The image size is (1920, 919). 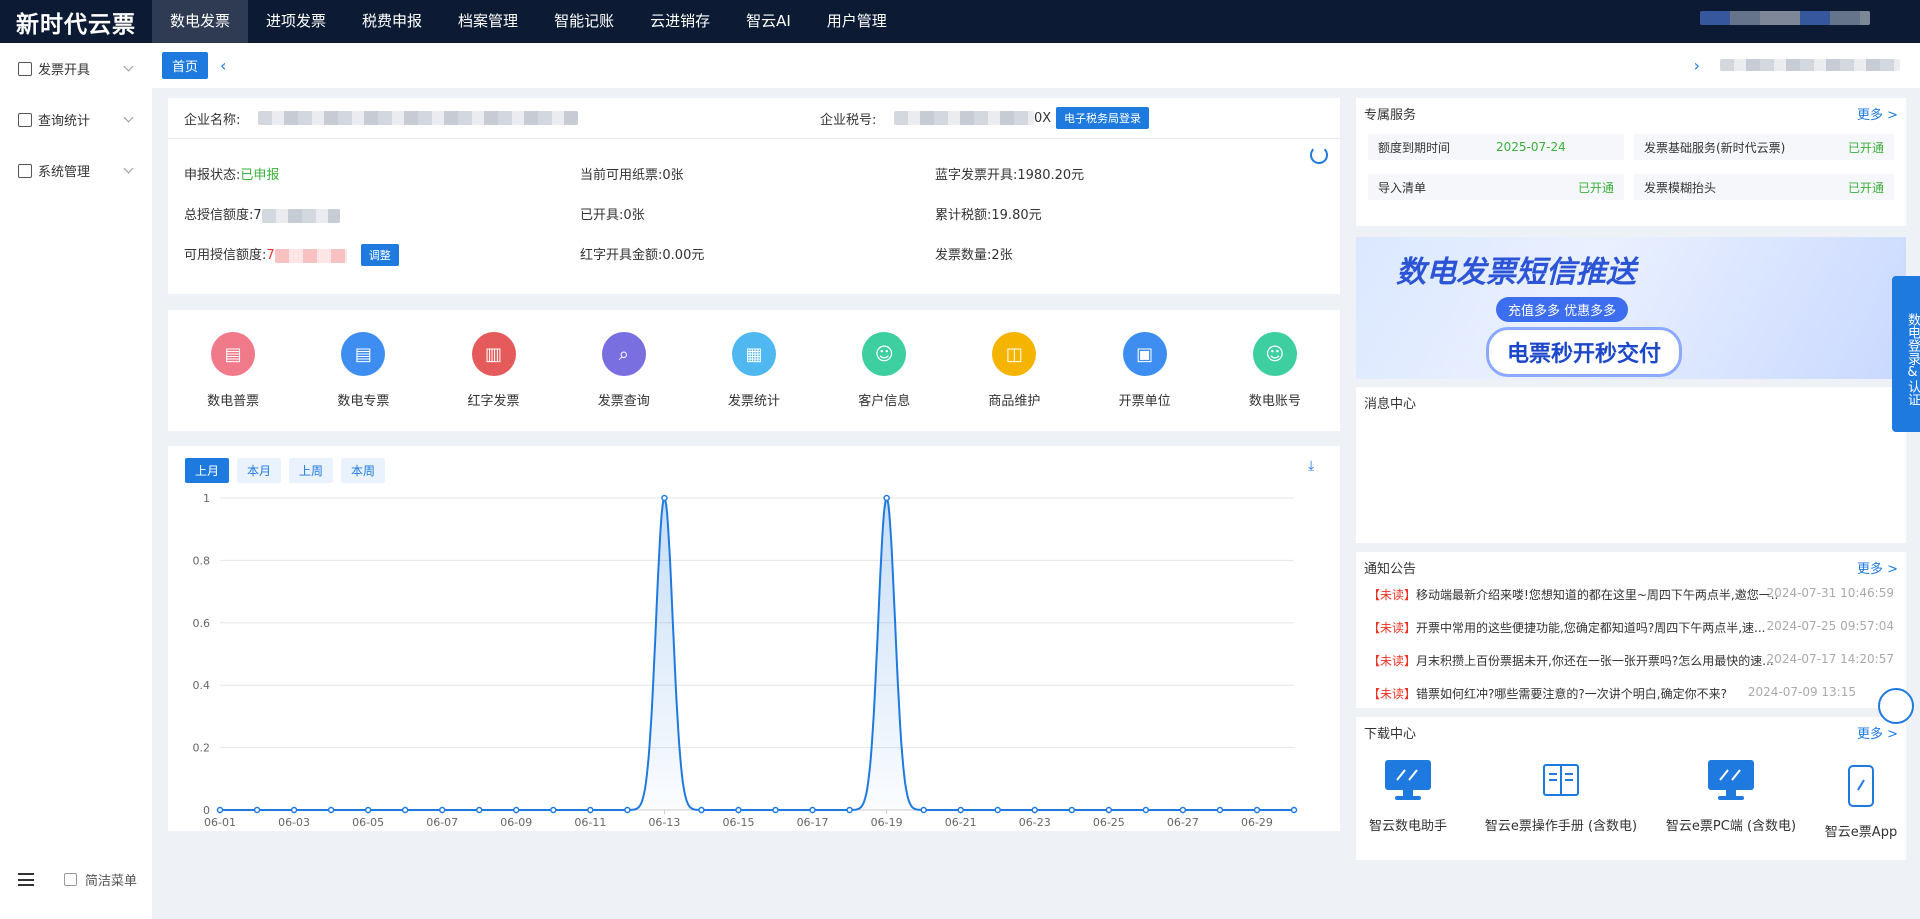 I want to click on x-tick-label: 06-11, so click(x=590, y=822).